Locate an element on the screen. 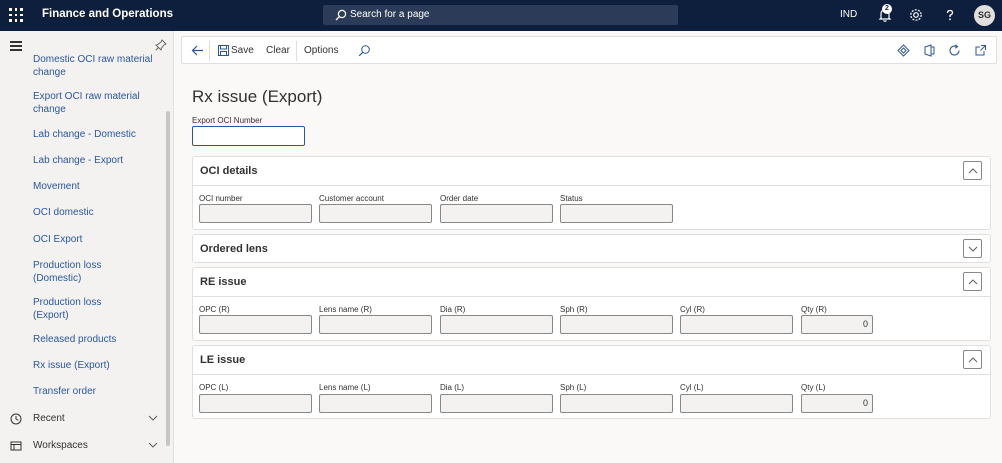 The image size is (1002, 463). app-title: Finance and Operations is located at coordinates (107, 14).